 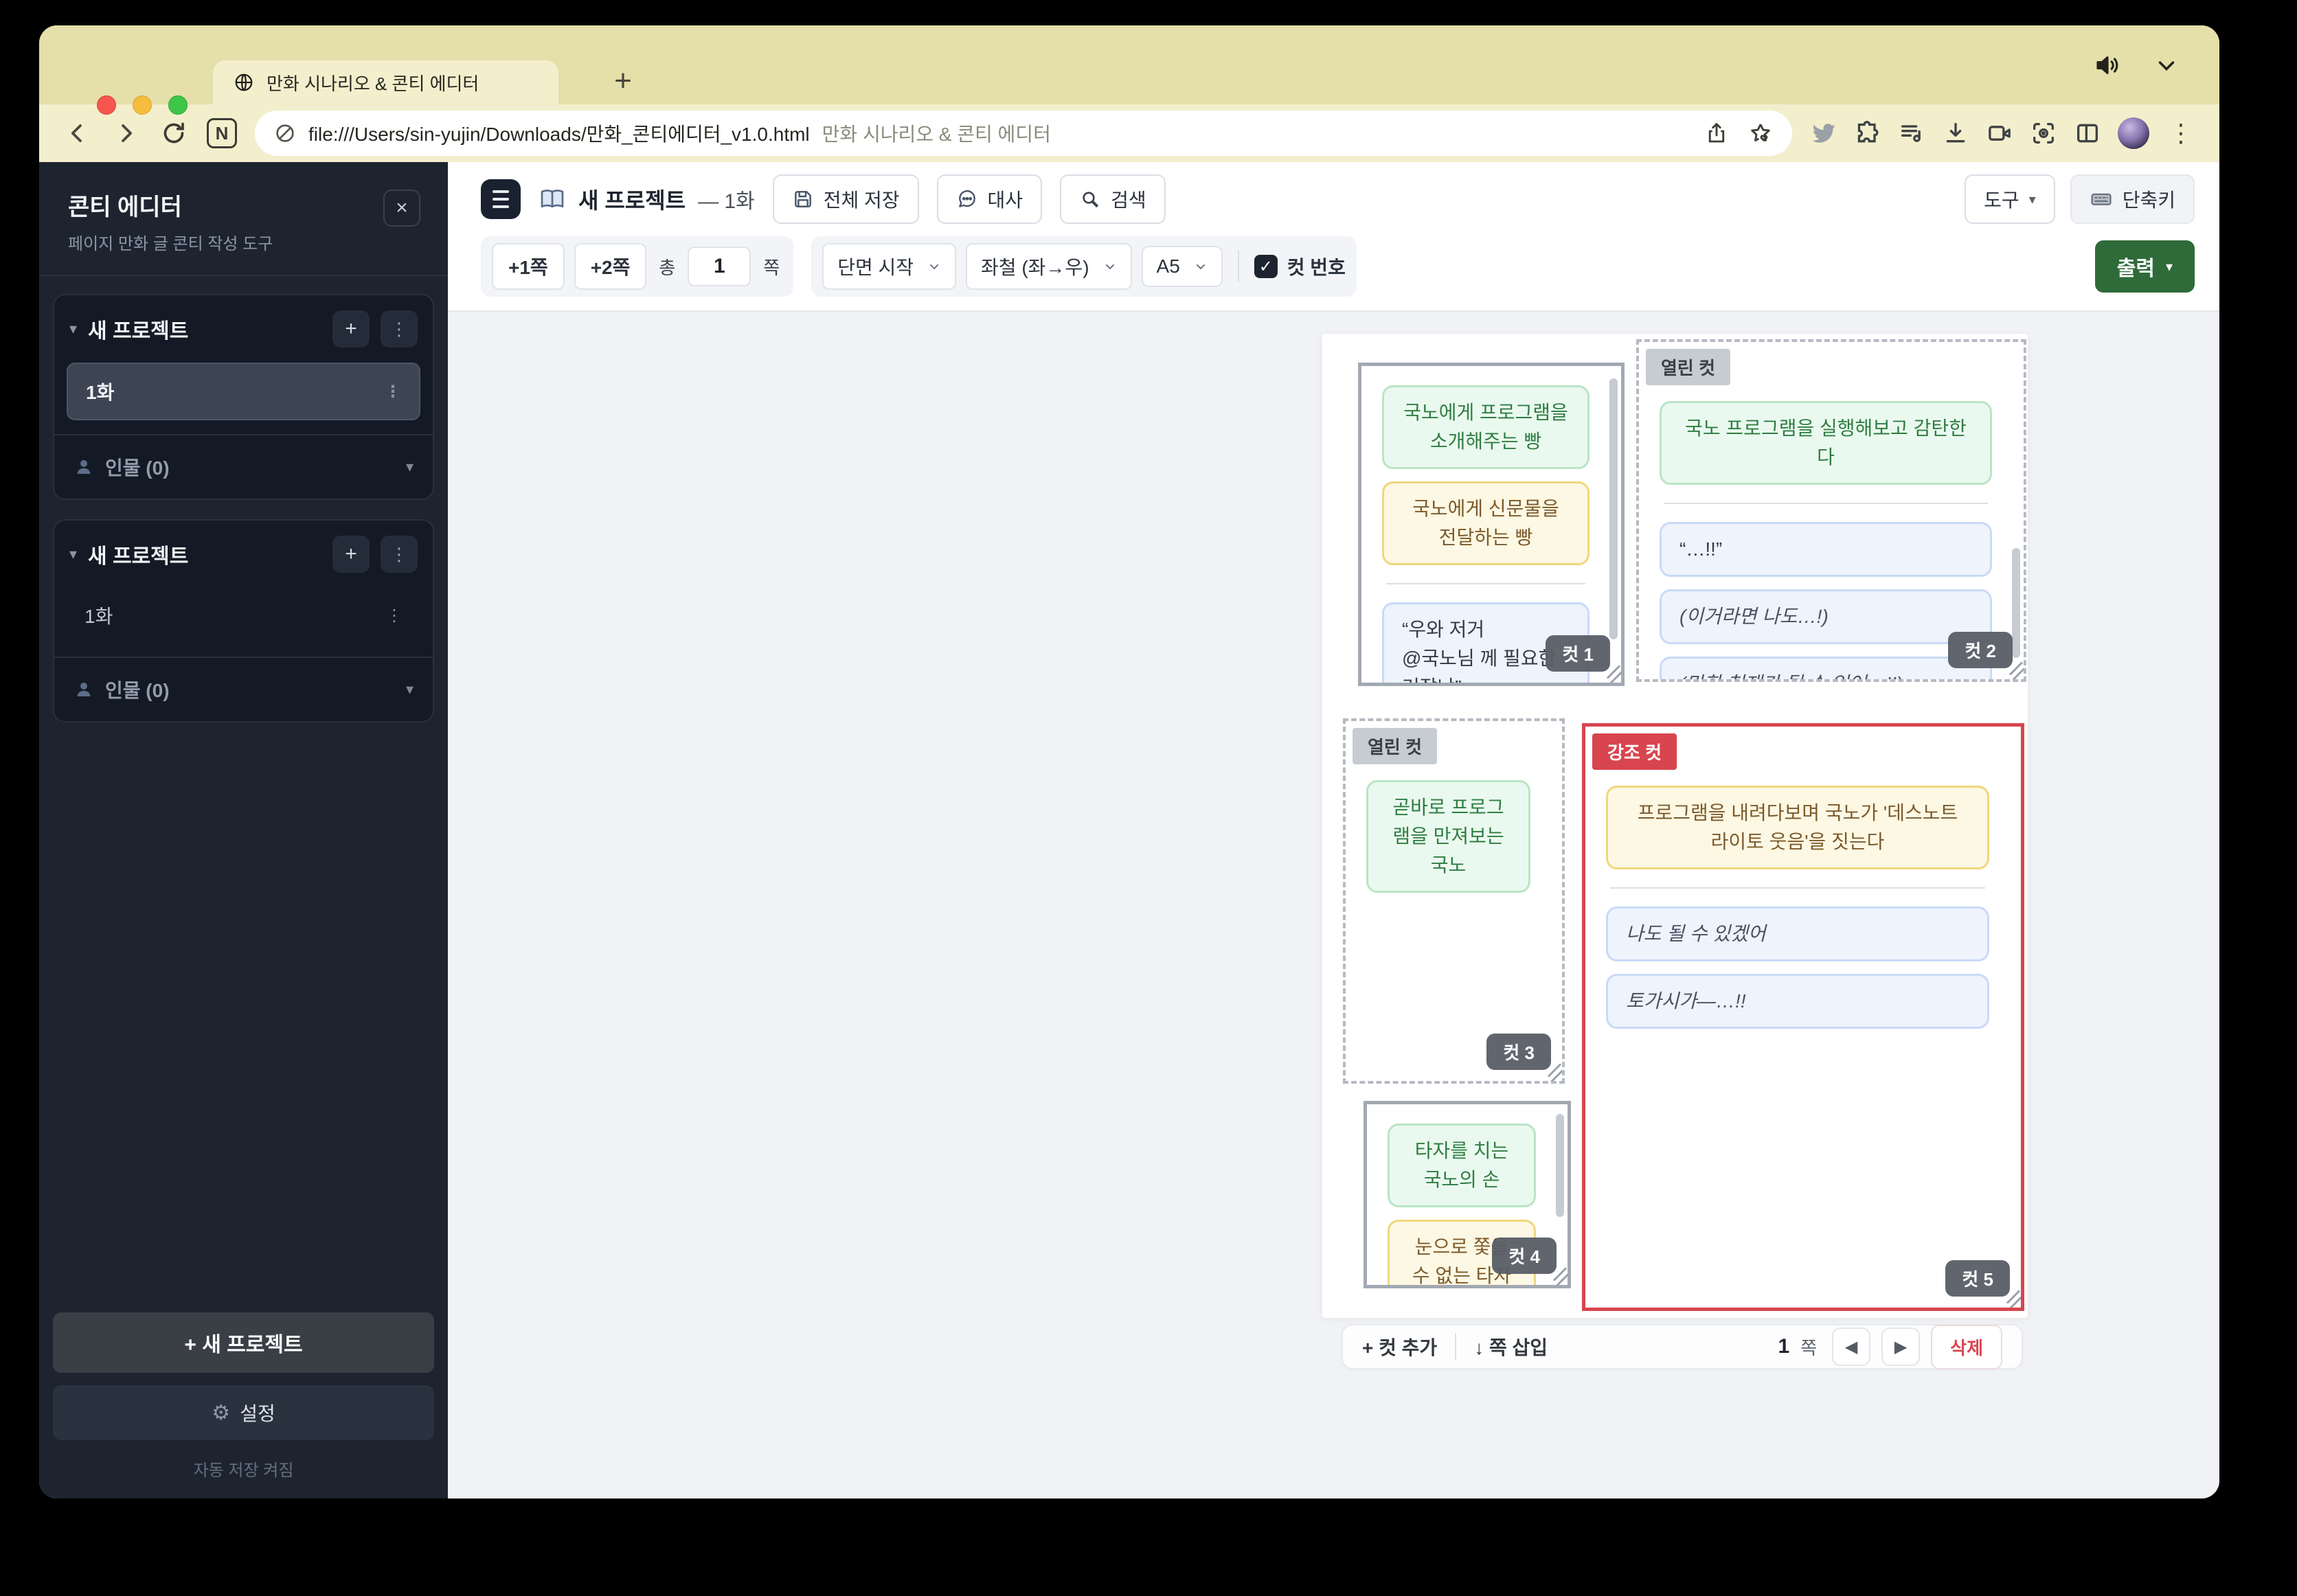 What do you see at coordinates (243, 1413) in the screenshot?
I see `settings-button: ⚙ 설정` at bounding box center [243, 1413].